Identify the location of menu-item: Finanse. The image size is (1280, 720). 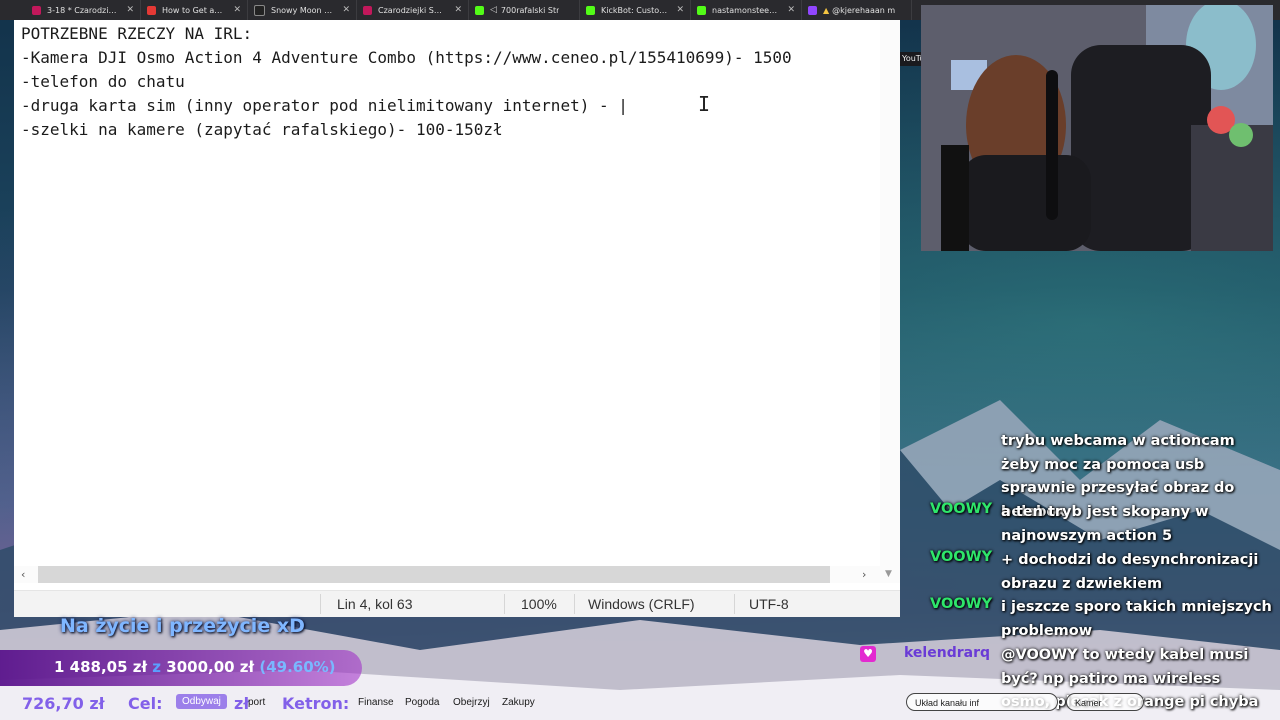
(376, 702).